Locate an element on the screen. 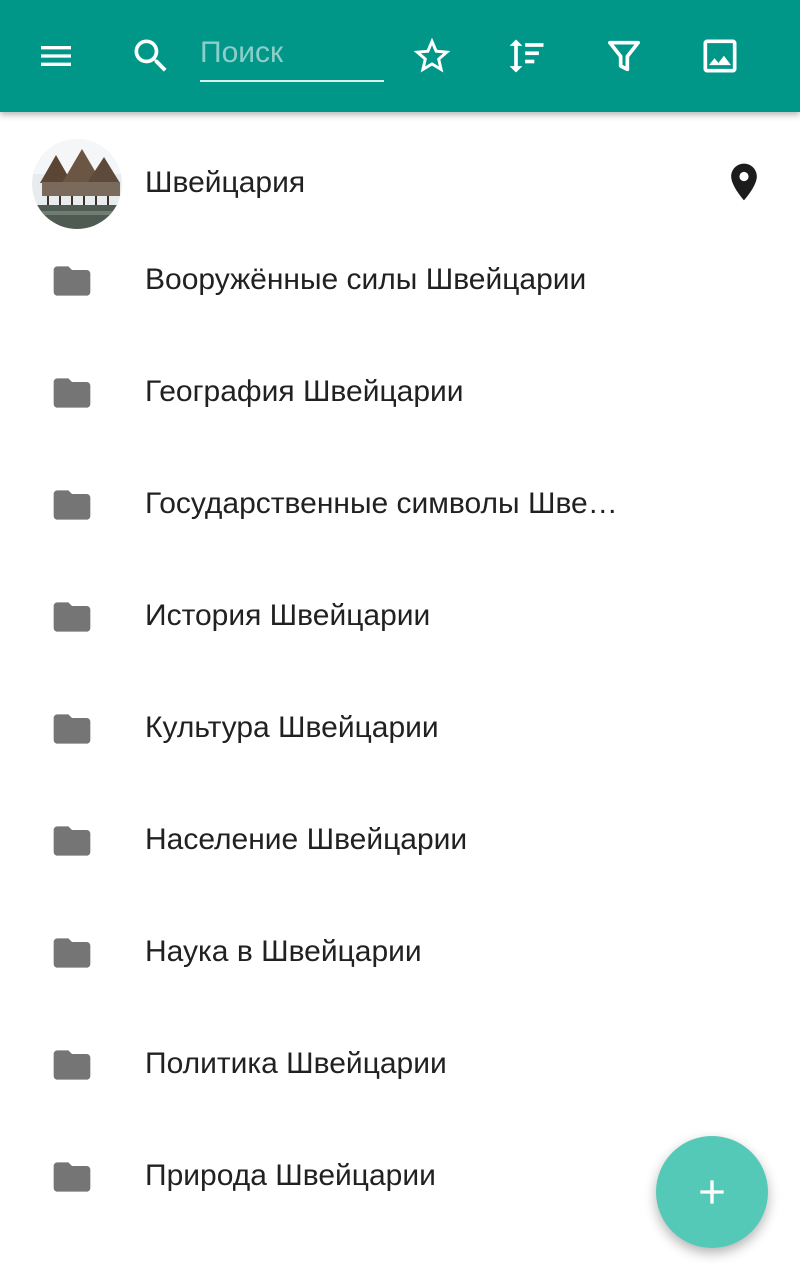 The height and width of the screenshot is (1280, 800). filter-icon is located at coordinates (624, 56).